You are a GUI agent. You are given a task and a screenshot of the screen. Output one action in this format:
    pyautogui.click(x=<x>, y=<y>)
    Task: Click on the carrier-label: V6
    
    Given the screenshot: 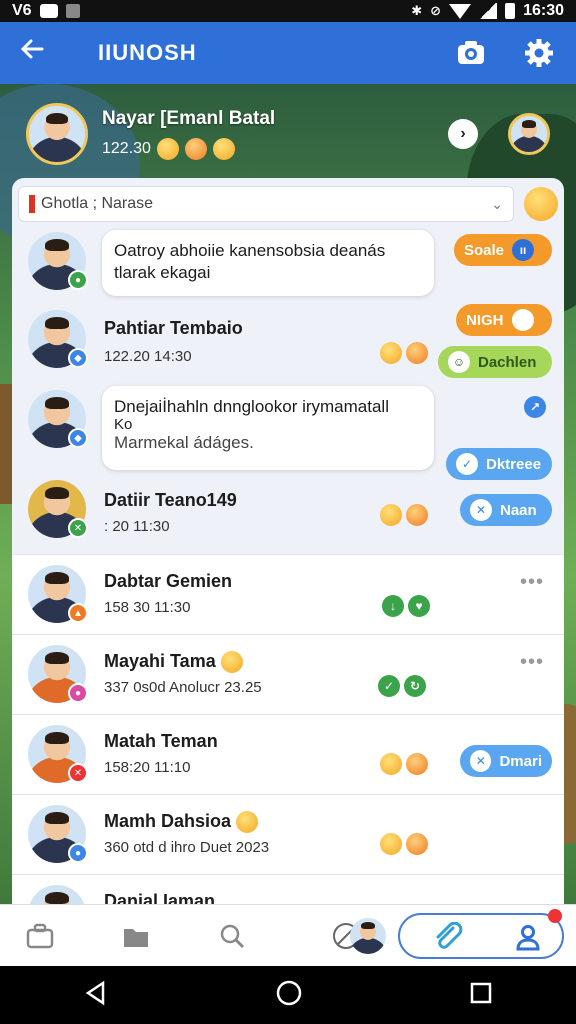 What is the action you would take?
    pyautogui.click(x=22, y=10)
    